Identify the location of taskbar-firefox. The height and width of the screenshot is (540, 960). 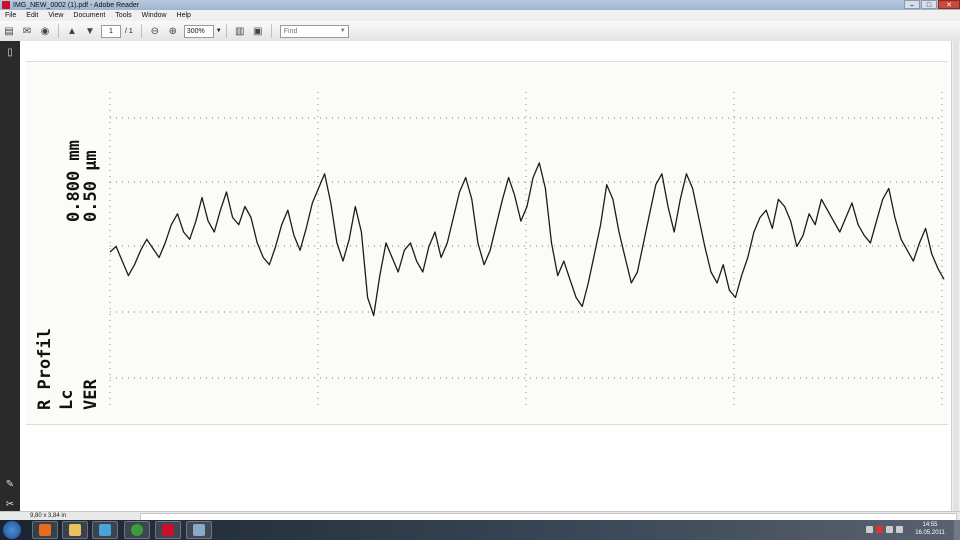
(45, 530).